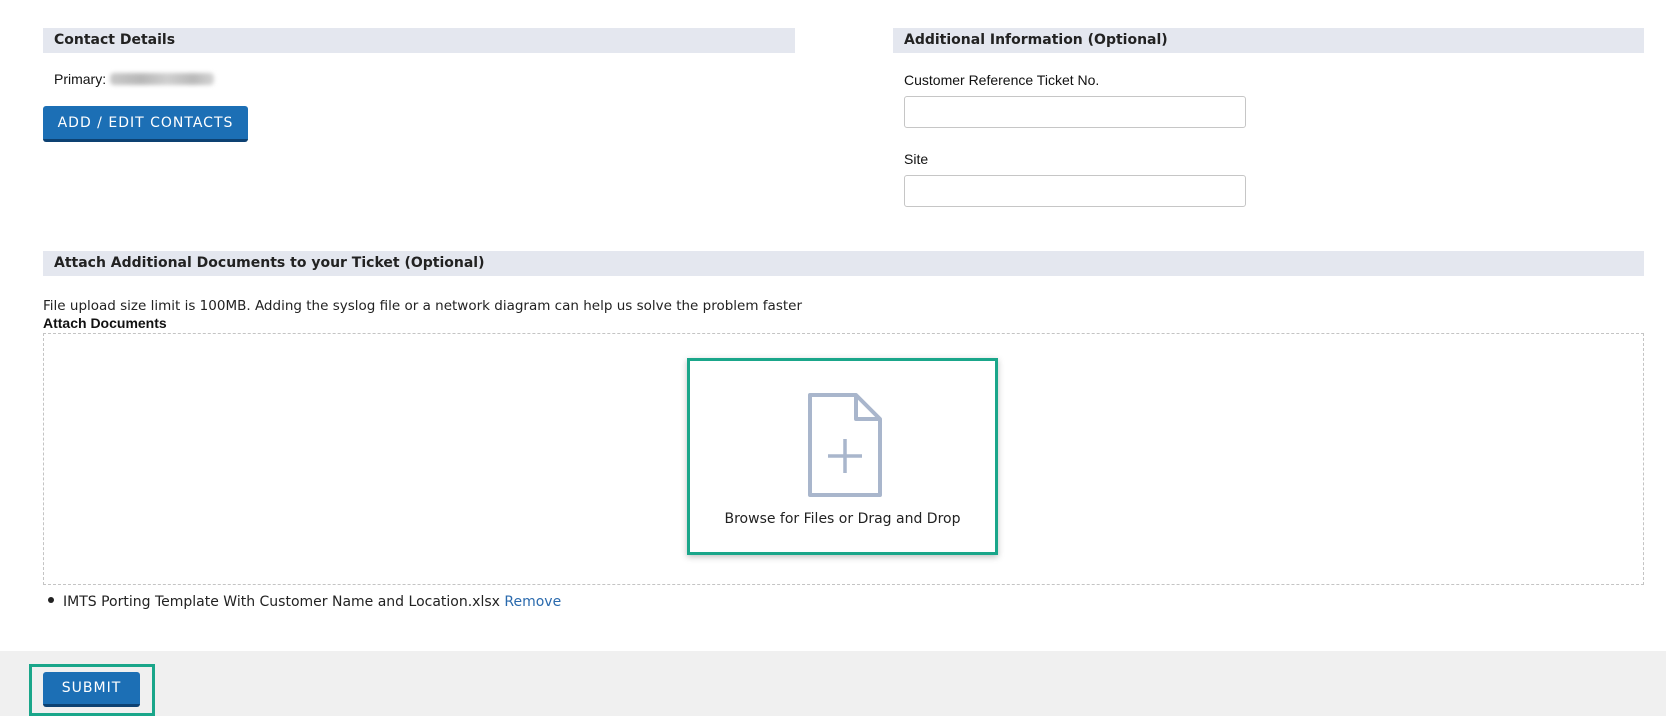 The image size is (1666, 716). Describe the element at coordinates (1075, 191) in the screenshot. I see `site-input` at that location.